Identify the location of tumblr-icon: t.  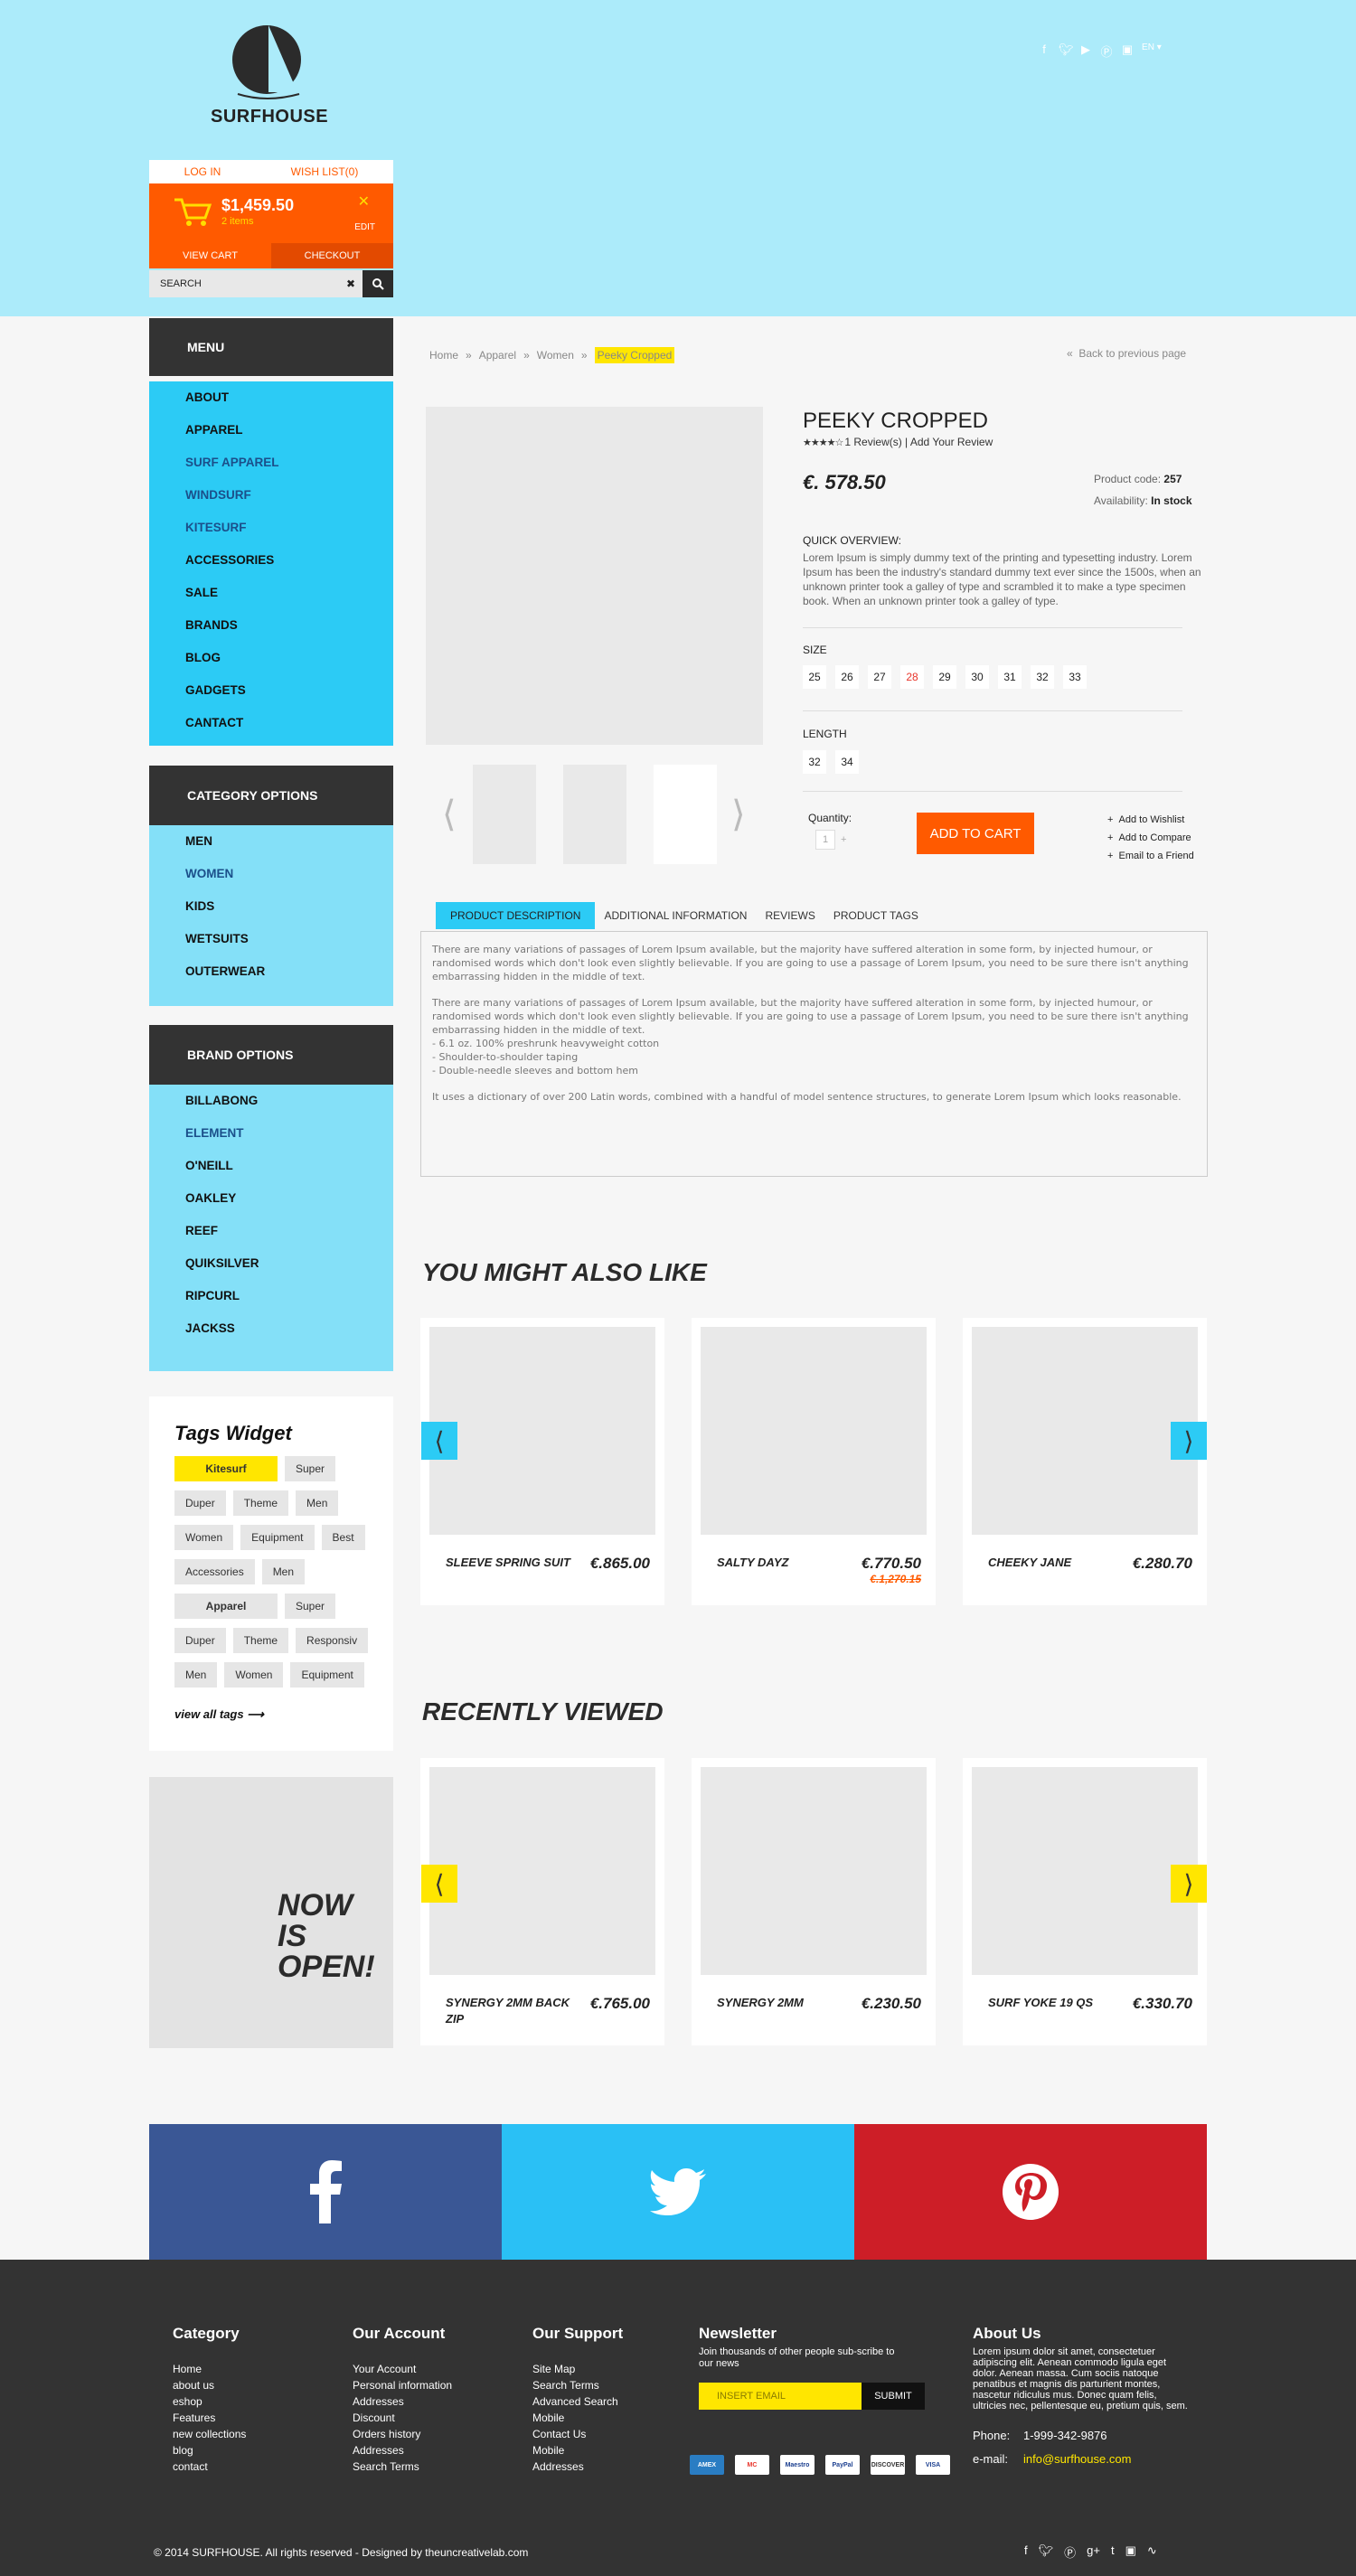
(1113, 2552).